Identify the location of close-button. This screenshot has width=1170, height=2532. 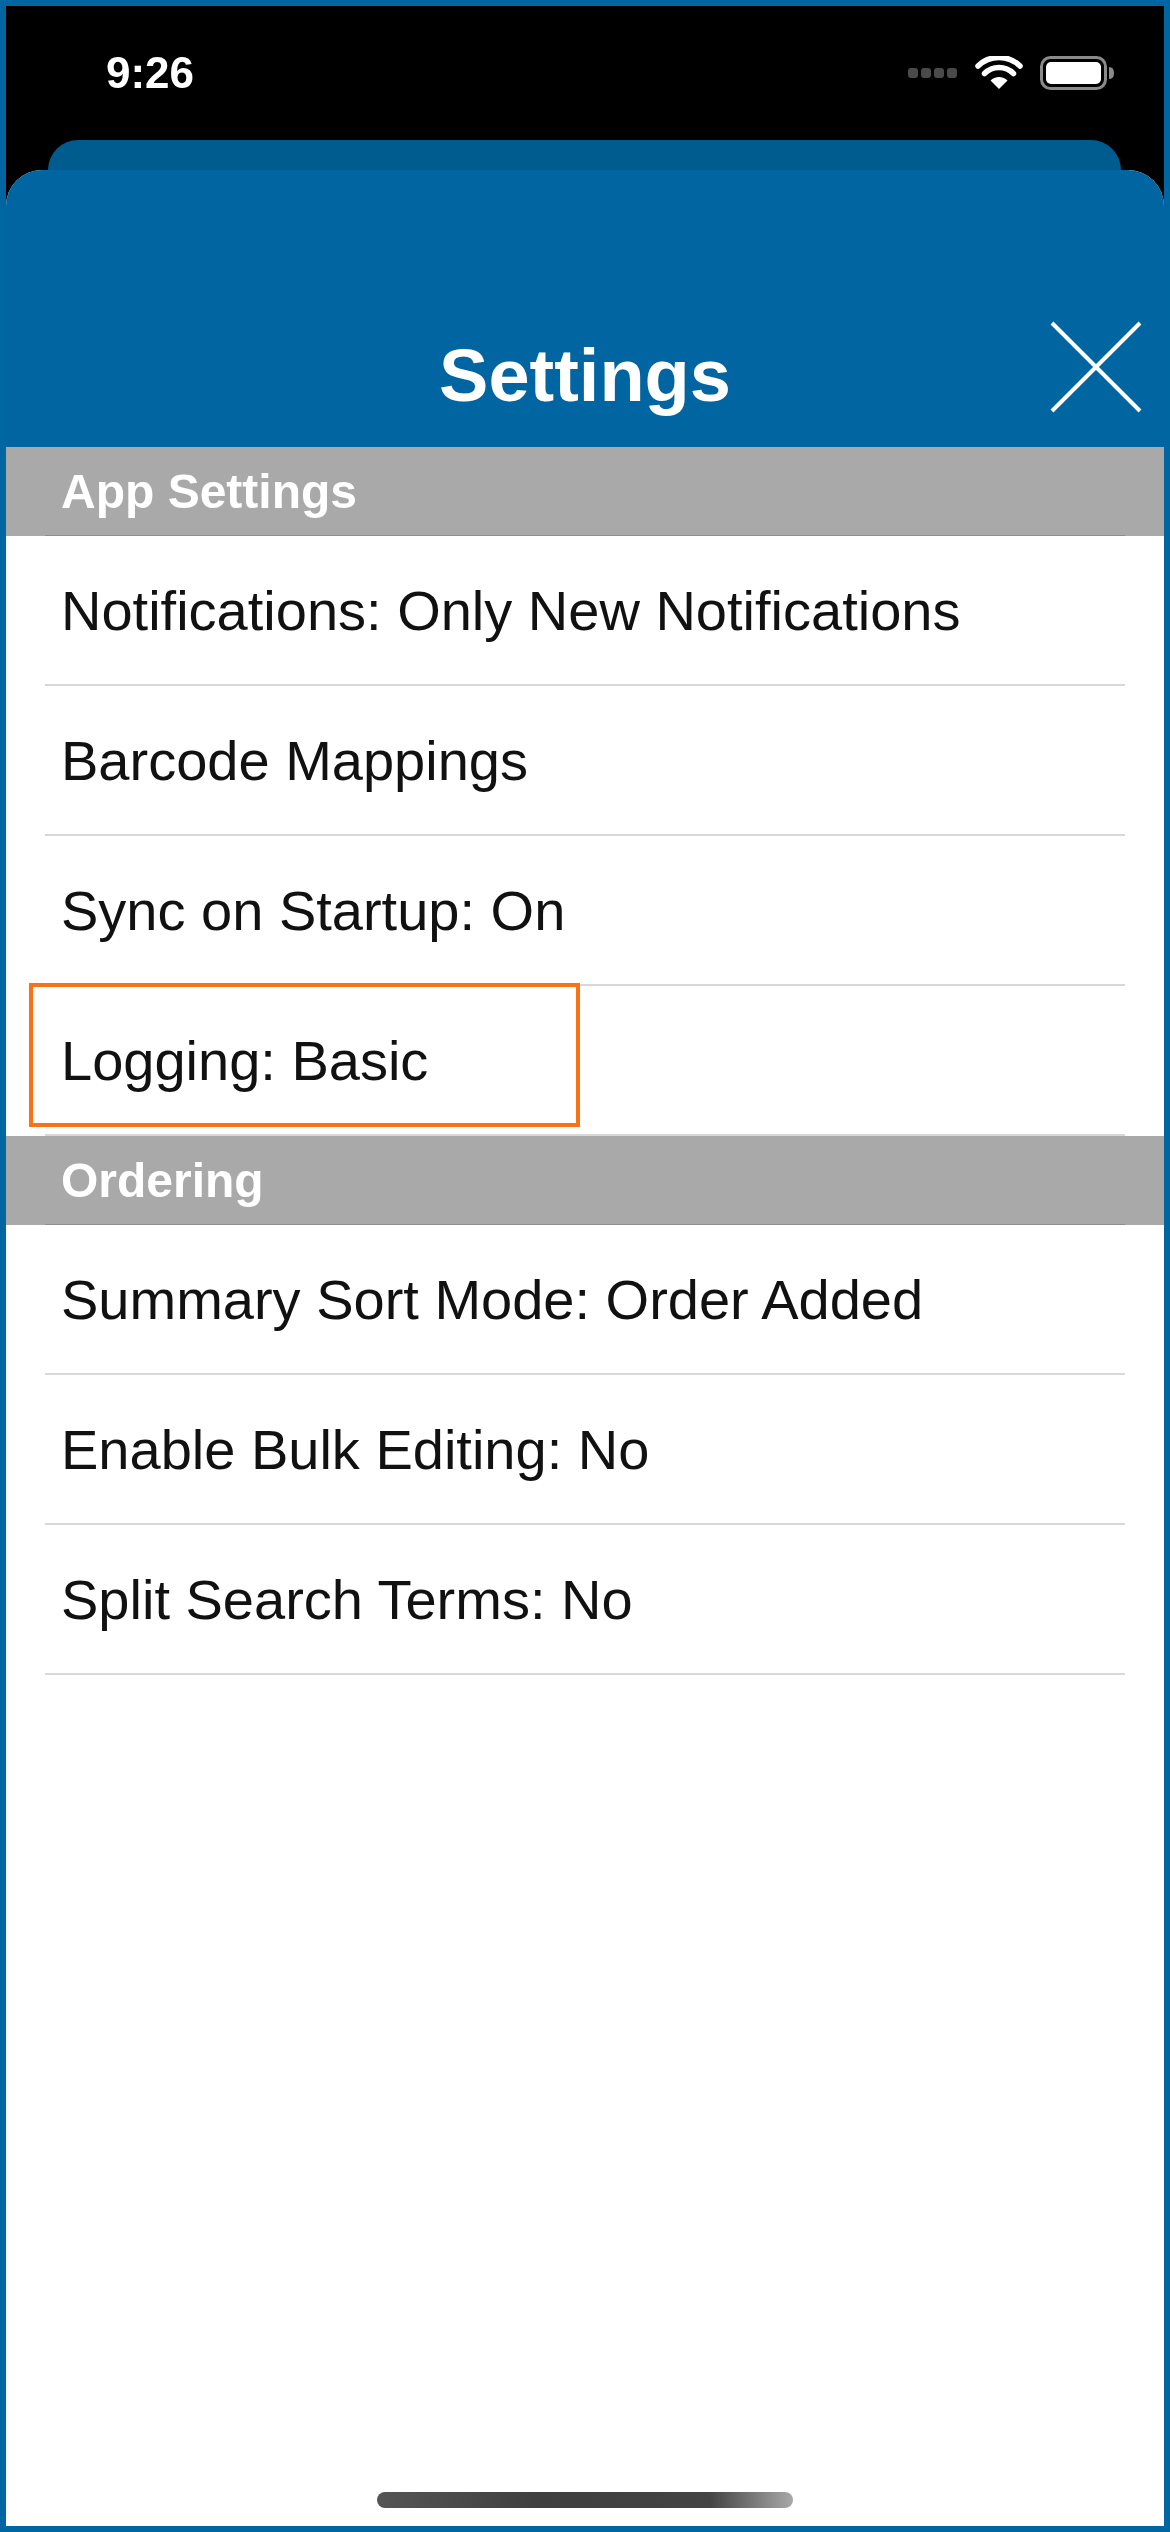
(1096, 367).